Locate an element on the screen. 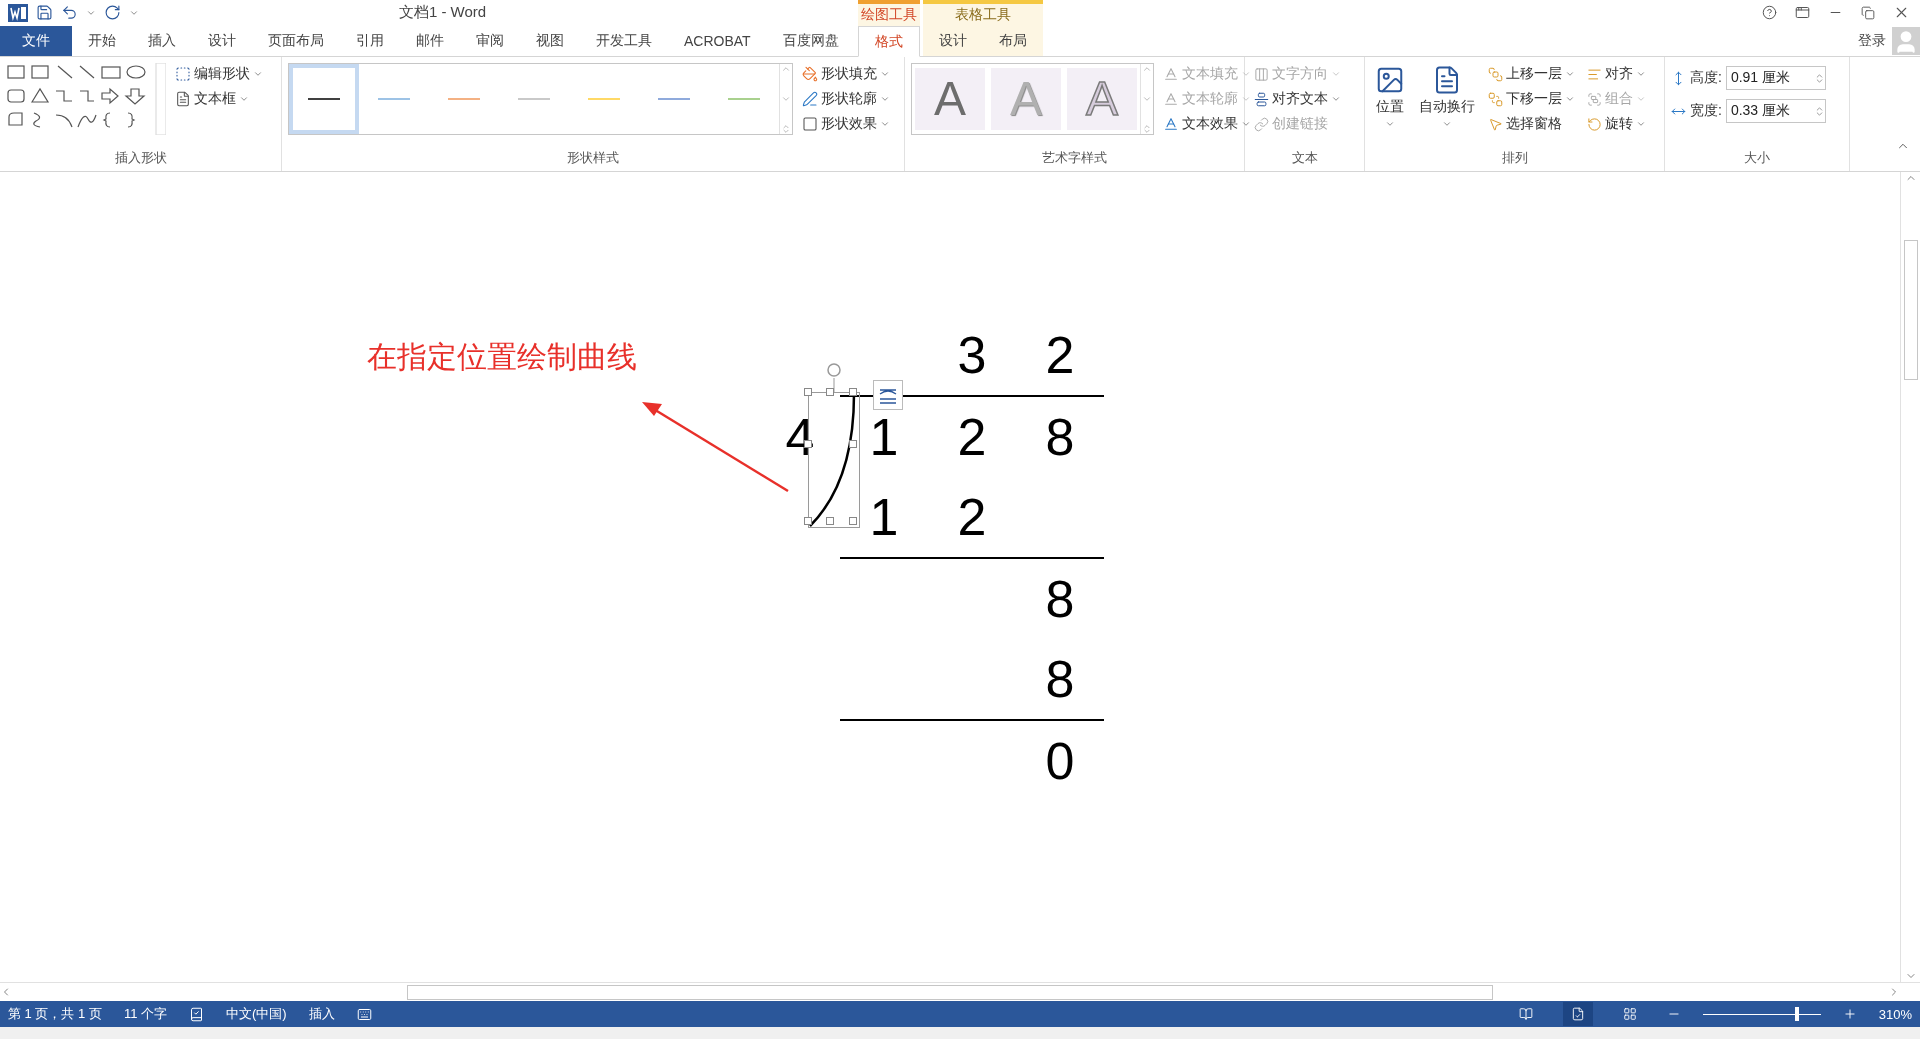 The image size is (1920, 1039). ribbon-button: 文本效果 is located at coordinates (1207, 124).